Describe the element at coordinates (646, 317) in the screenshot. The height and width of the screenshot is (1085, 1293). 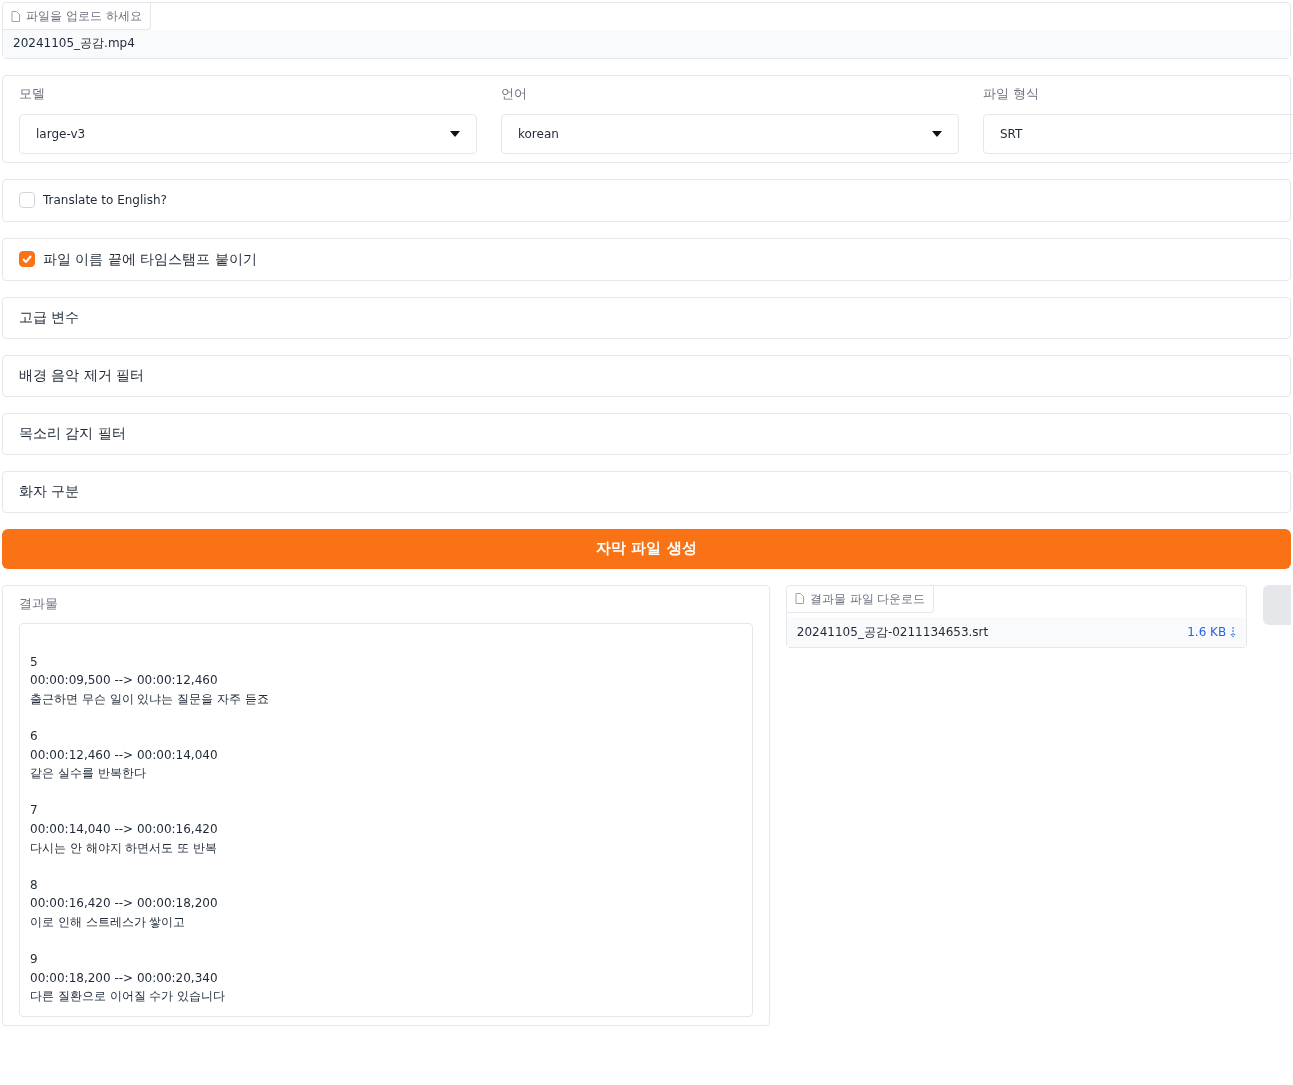
I see `accordion-header: 고급 변수` at that location.